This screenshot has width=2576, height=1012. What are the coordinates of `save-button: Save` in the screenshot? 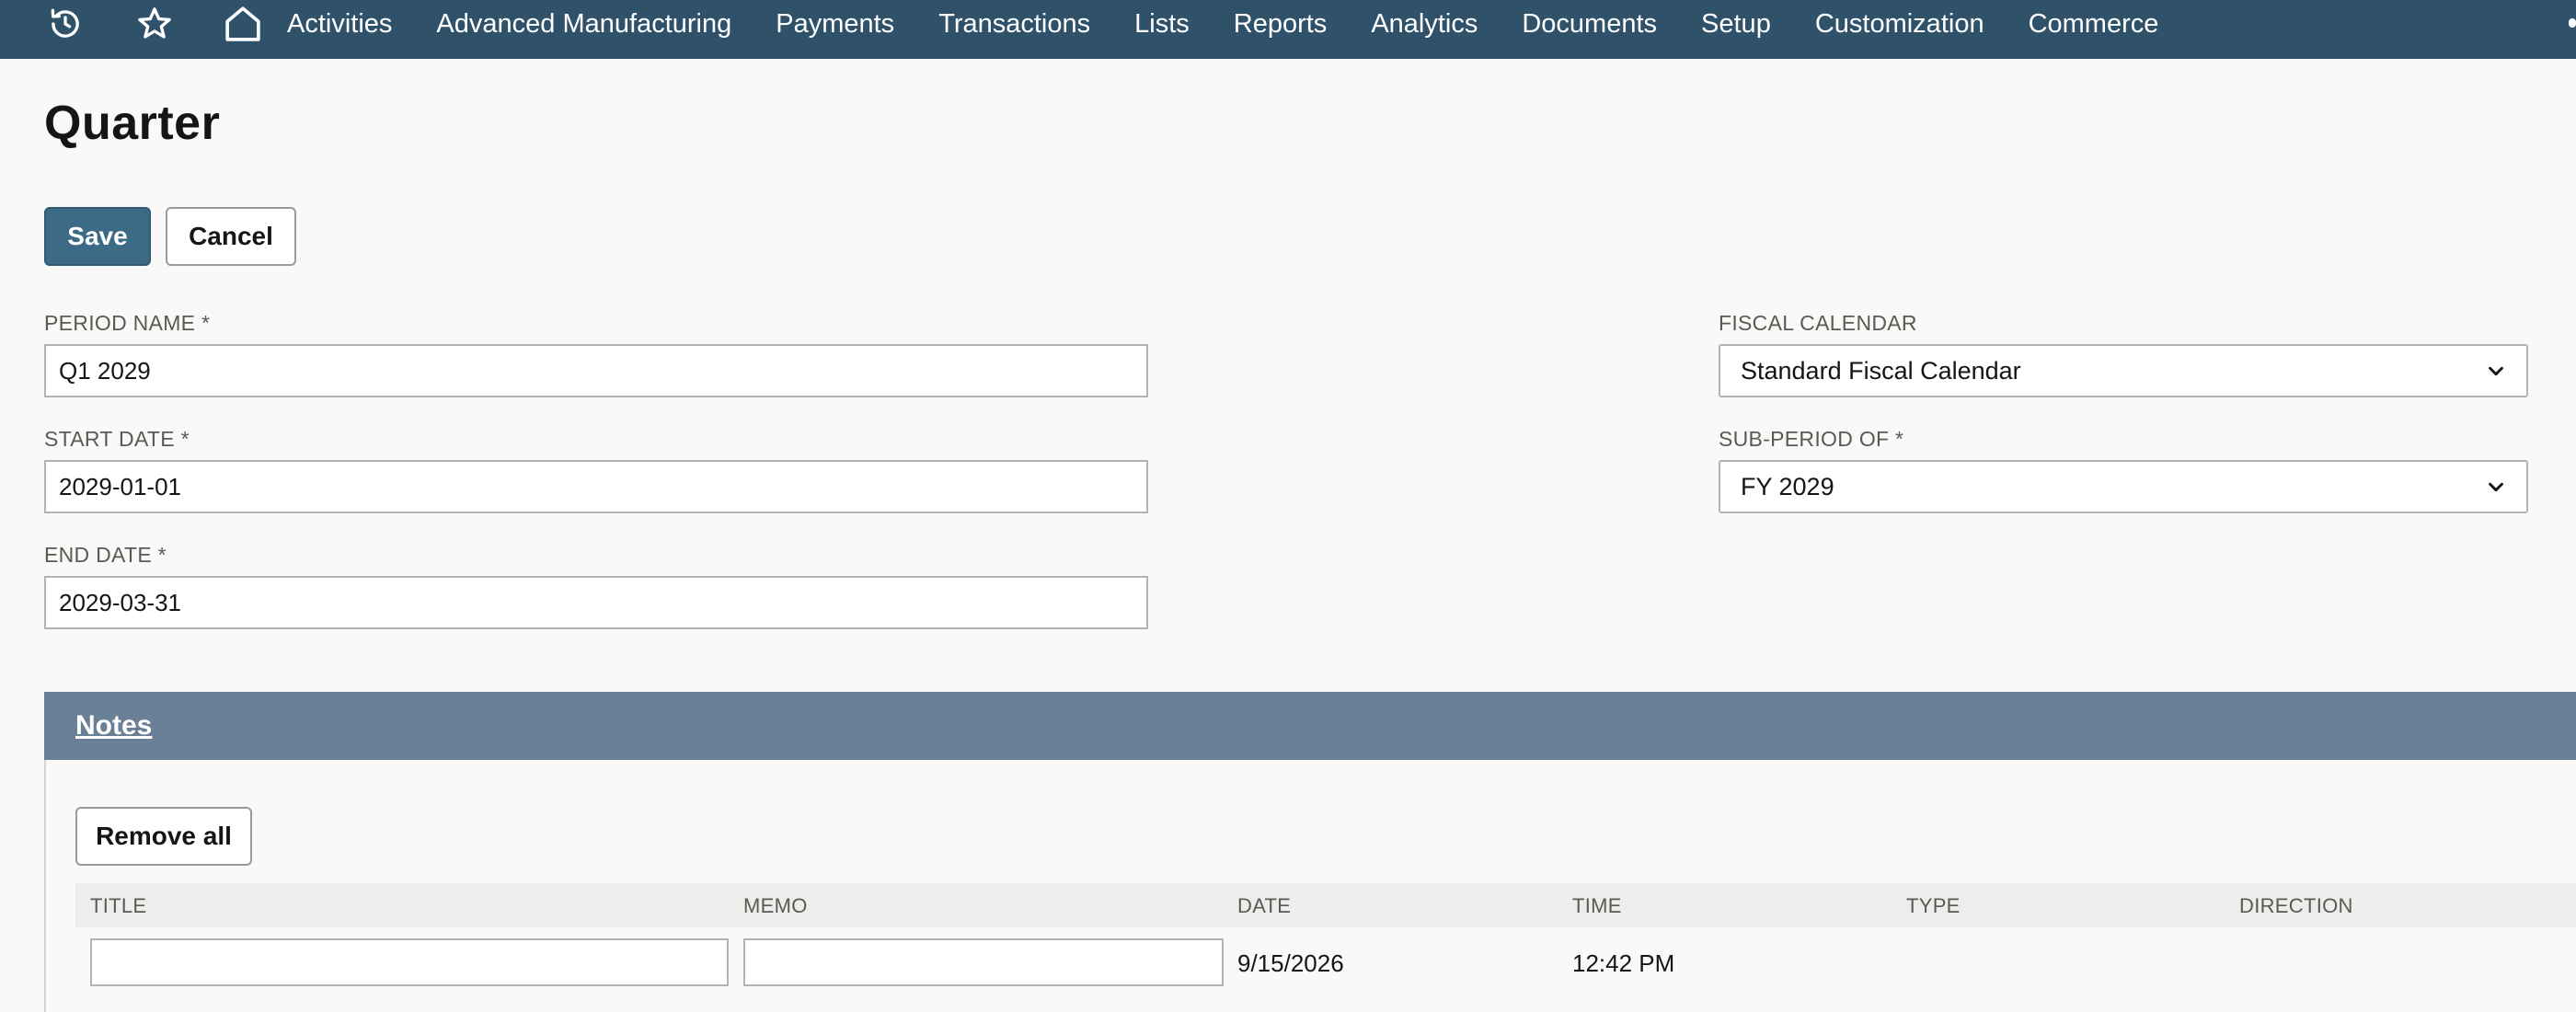 It's located at (97, 236).